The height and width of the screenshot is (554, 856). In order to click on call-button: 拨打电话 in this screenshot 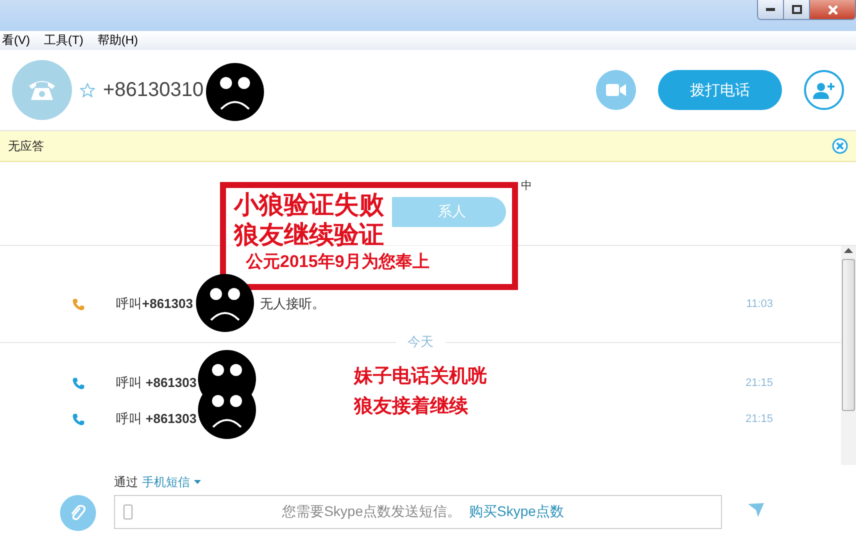, I will do `click(720, 90)`.